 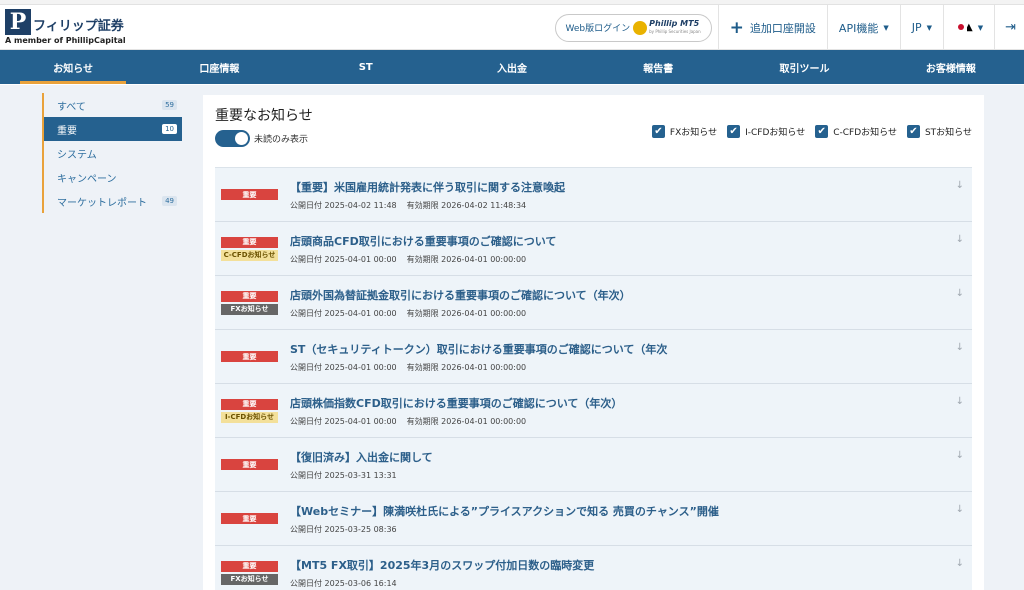 What do you see at coordinates (631, 457) in the screenshot?
I see `notice-title: 【復旧済み】入出金に関して` at bounding box center [631, 457].